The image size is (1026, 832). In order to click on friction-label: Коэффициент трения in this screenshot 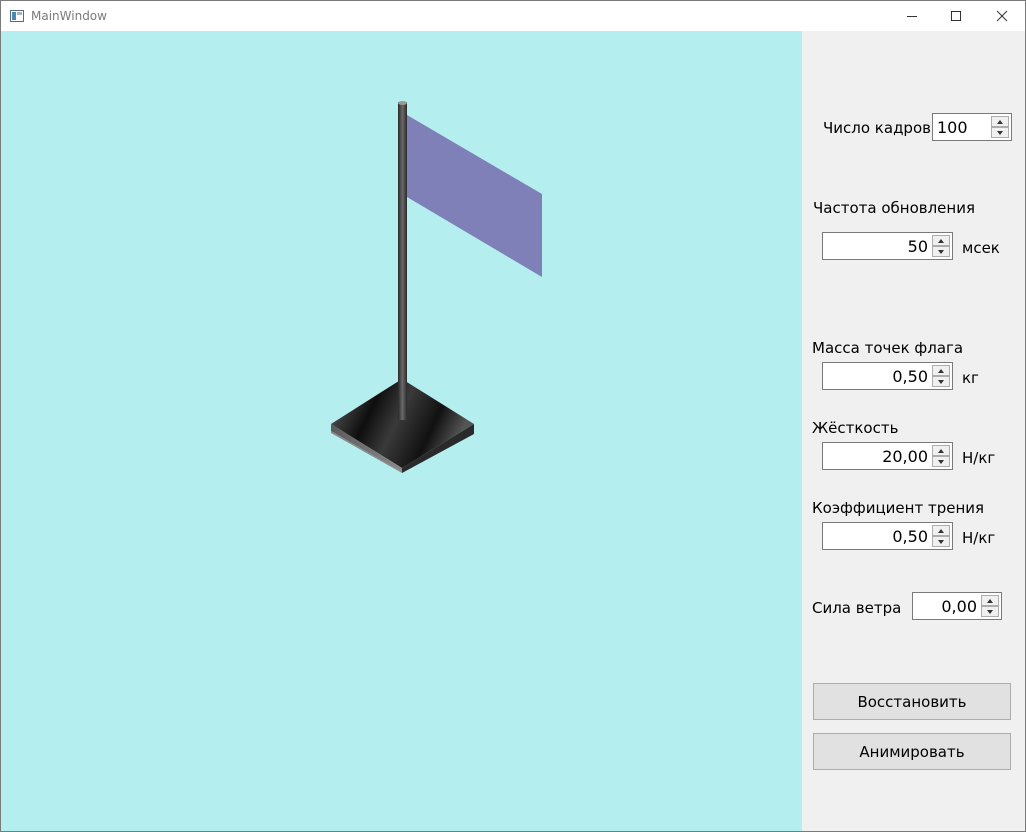, I will do `click(898, 508)`.